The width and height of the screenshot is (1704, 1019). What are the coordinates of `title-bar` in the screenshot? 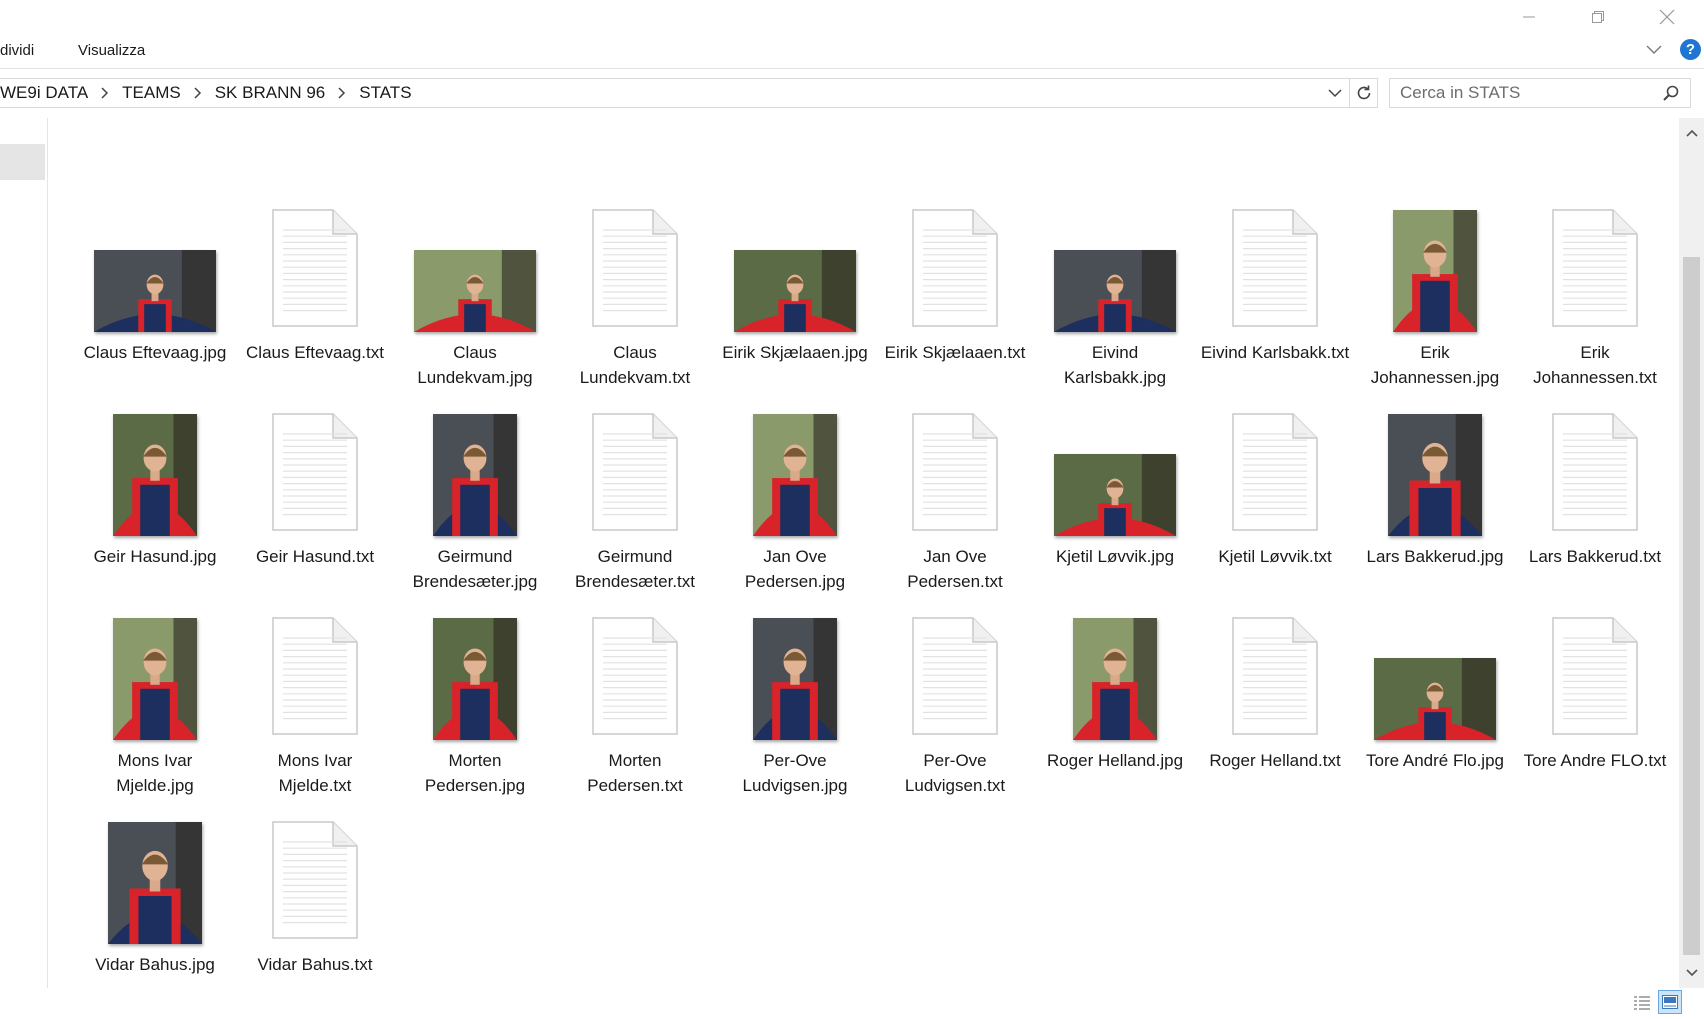 It's located at (852, 18).